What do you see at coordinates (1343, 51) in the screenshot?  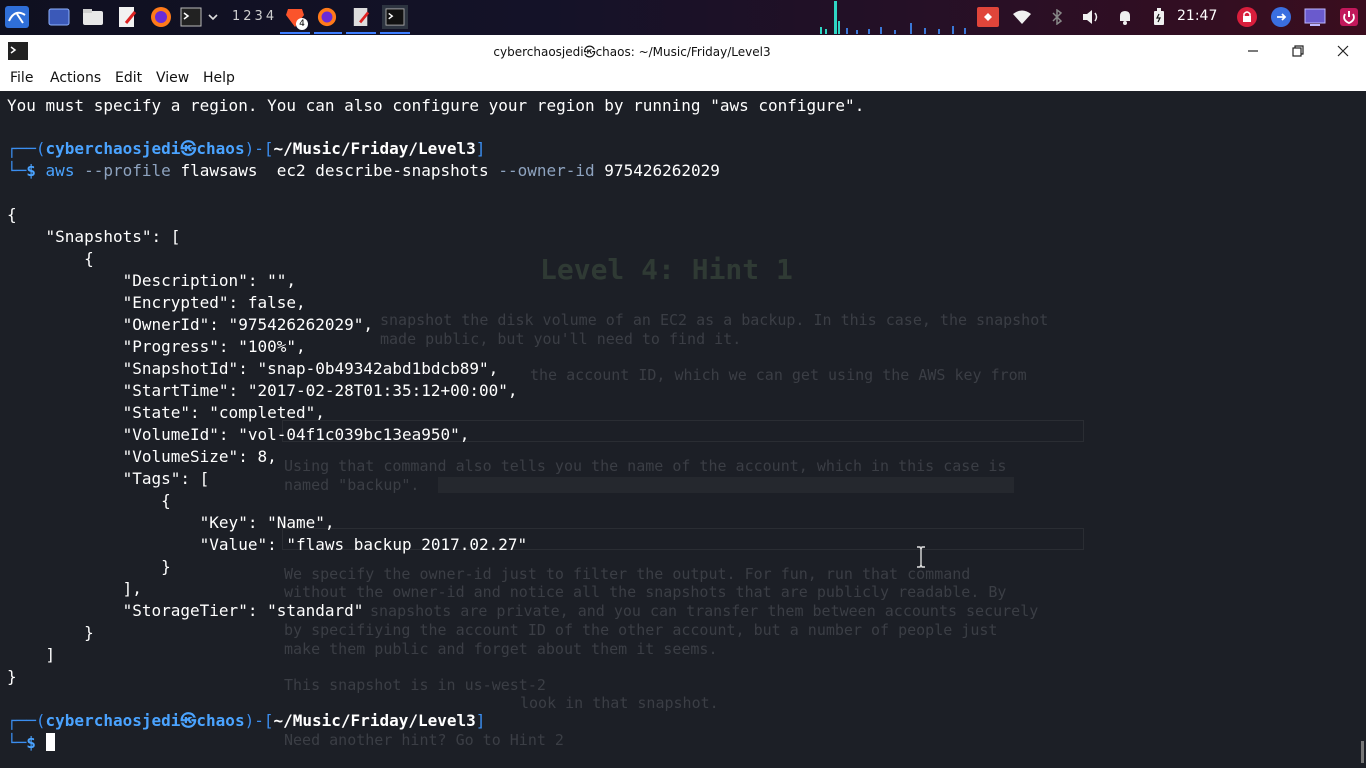 I see `close-button` at bounding box center [1343, 51].